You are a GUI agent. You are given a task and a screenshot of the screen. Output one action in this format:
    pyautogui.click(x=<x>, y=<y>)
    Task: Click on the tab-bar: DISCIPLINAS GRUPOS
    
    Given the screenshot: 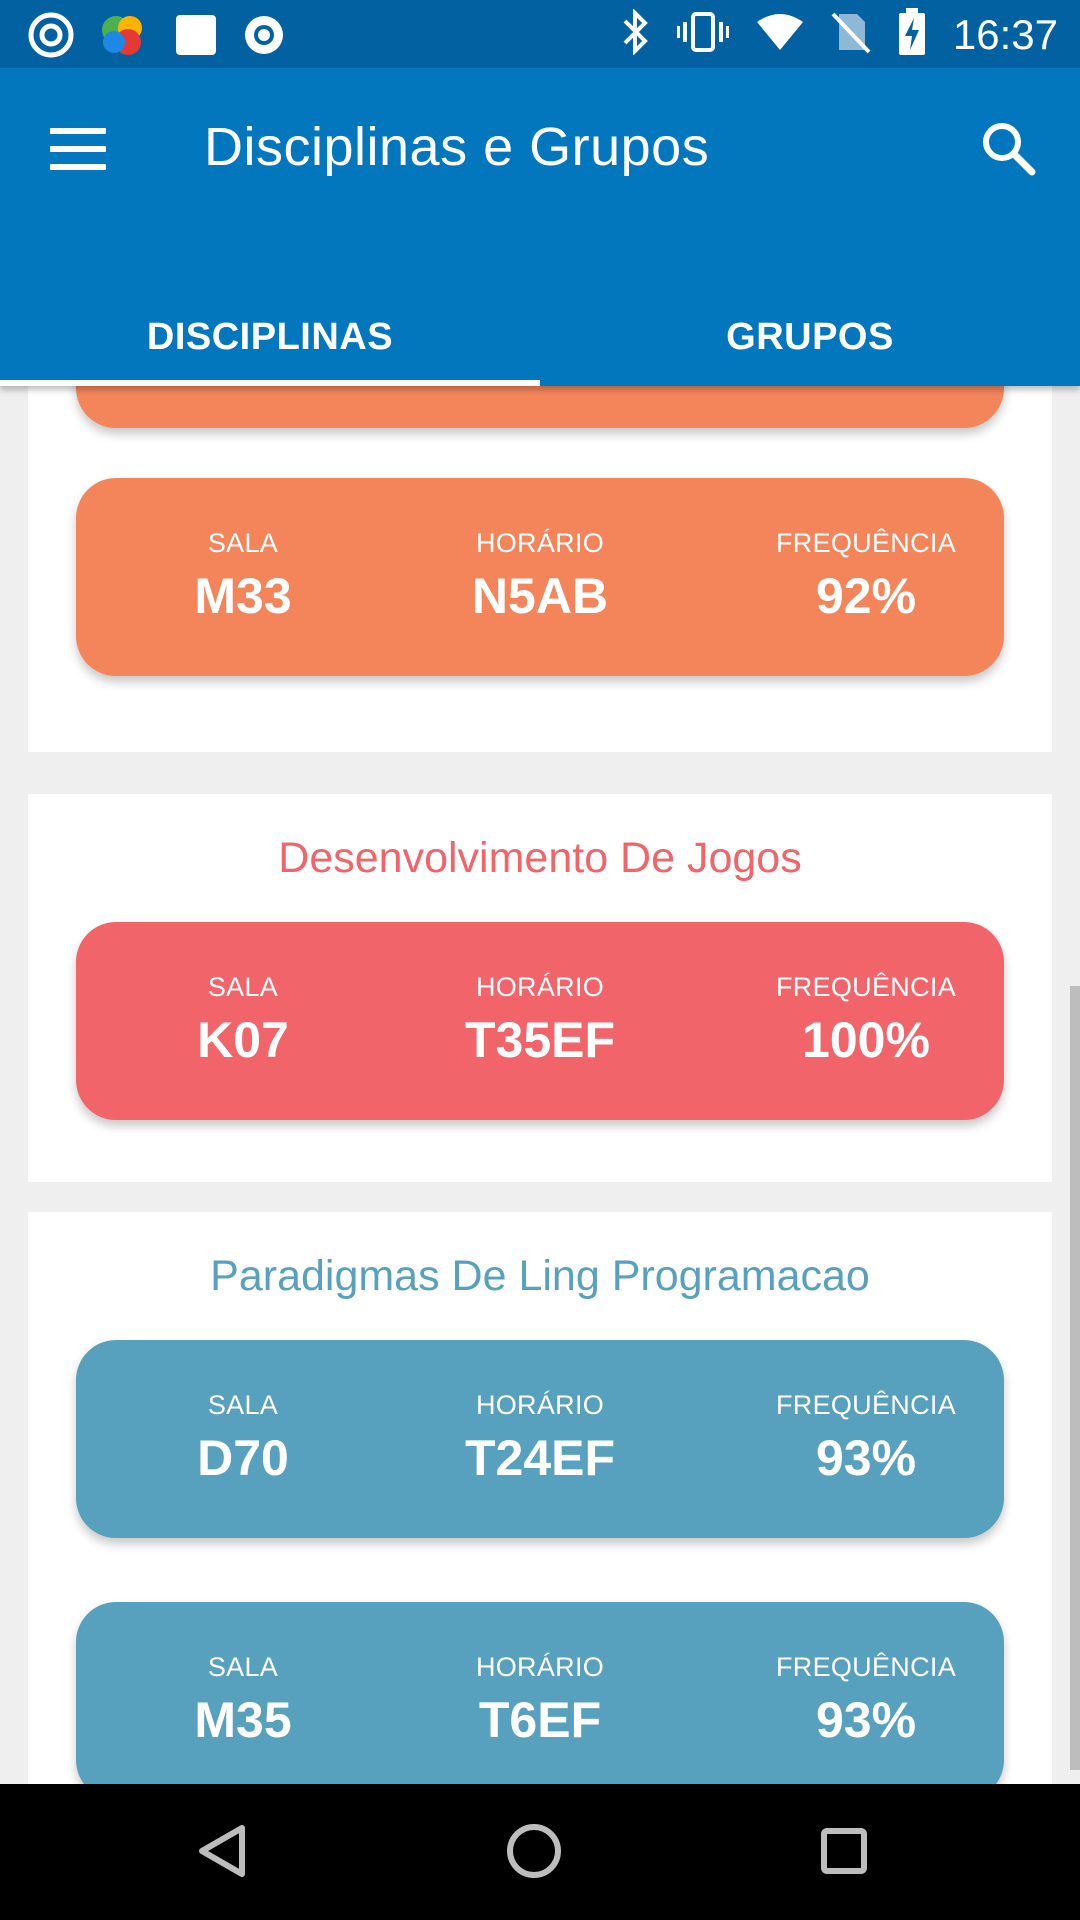 What is the action you would take?
    pyautogui.click(x=540, y=332)
    